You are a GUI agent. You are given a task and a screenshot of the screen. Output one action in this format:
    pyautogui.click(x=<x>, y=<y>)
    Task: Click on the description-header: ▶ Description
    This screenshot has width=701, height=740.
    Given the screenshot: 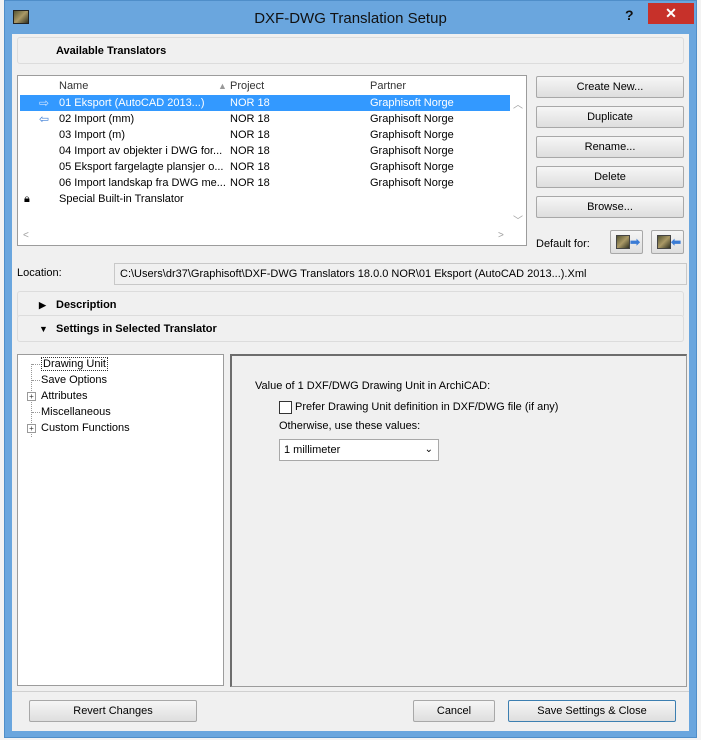 What is the action you would take?
    pyautogui.click(x=350, y=304)
    